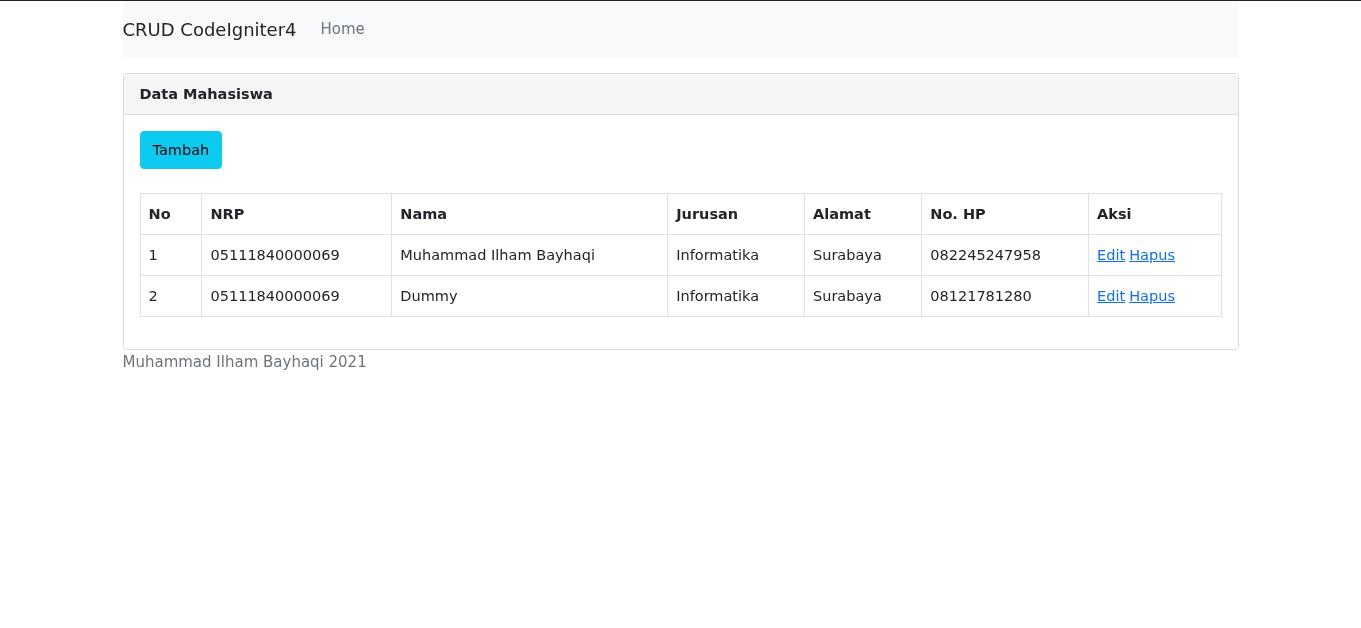 This screenshot has height=628, width=1361. I want to click on card-title: Data Mahasiswa, so click(206, 94).